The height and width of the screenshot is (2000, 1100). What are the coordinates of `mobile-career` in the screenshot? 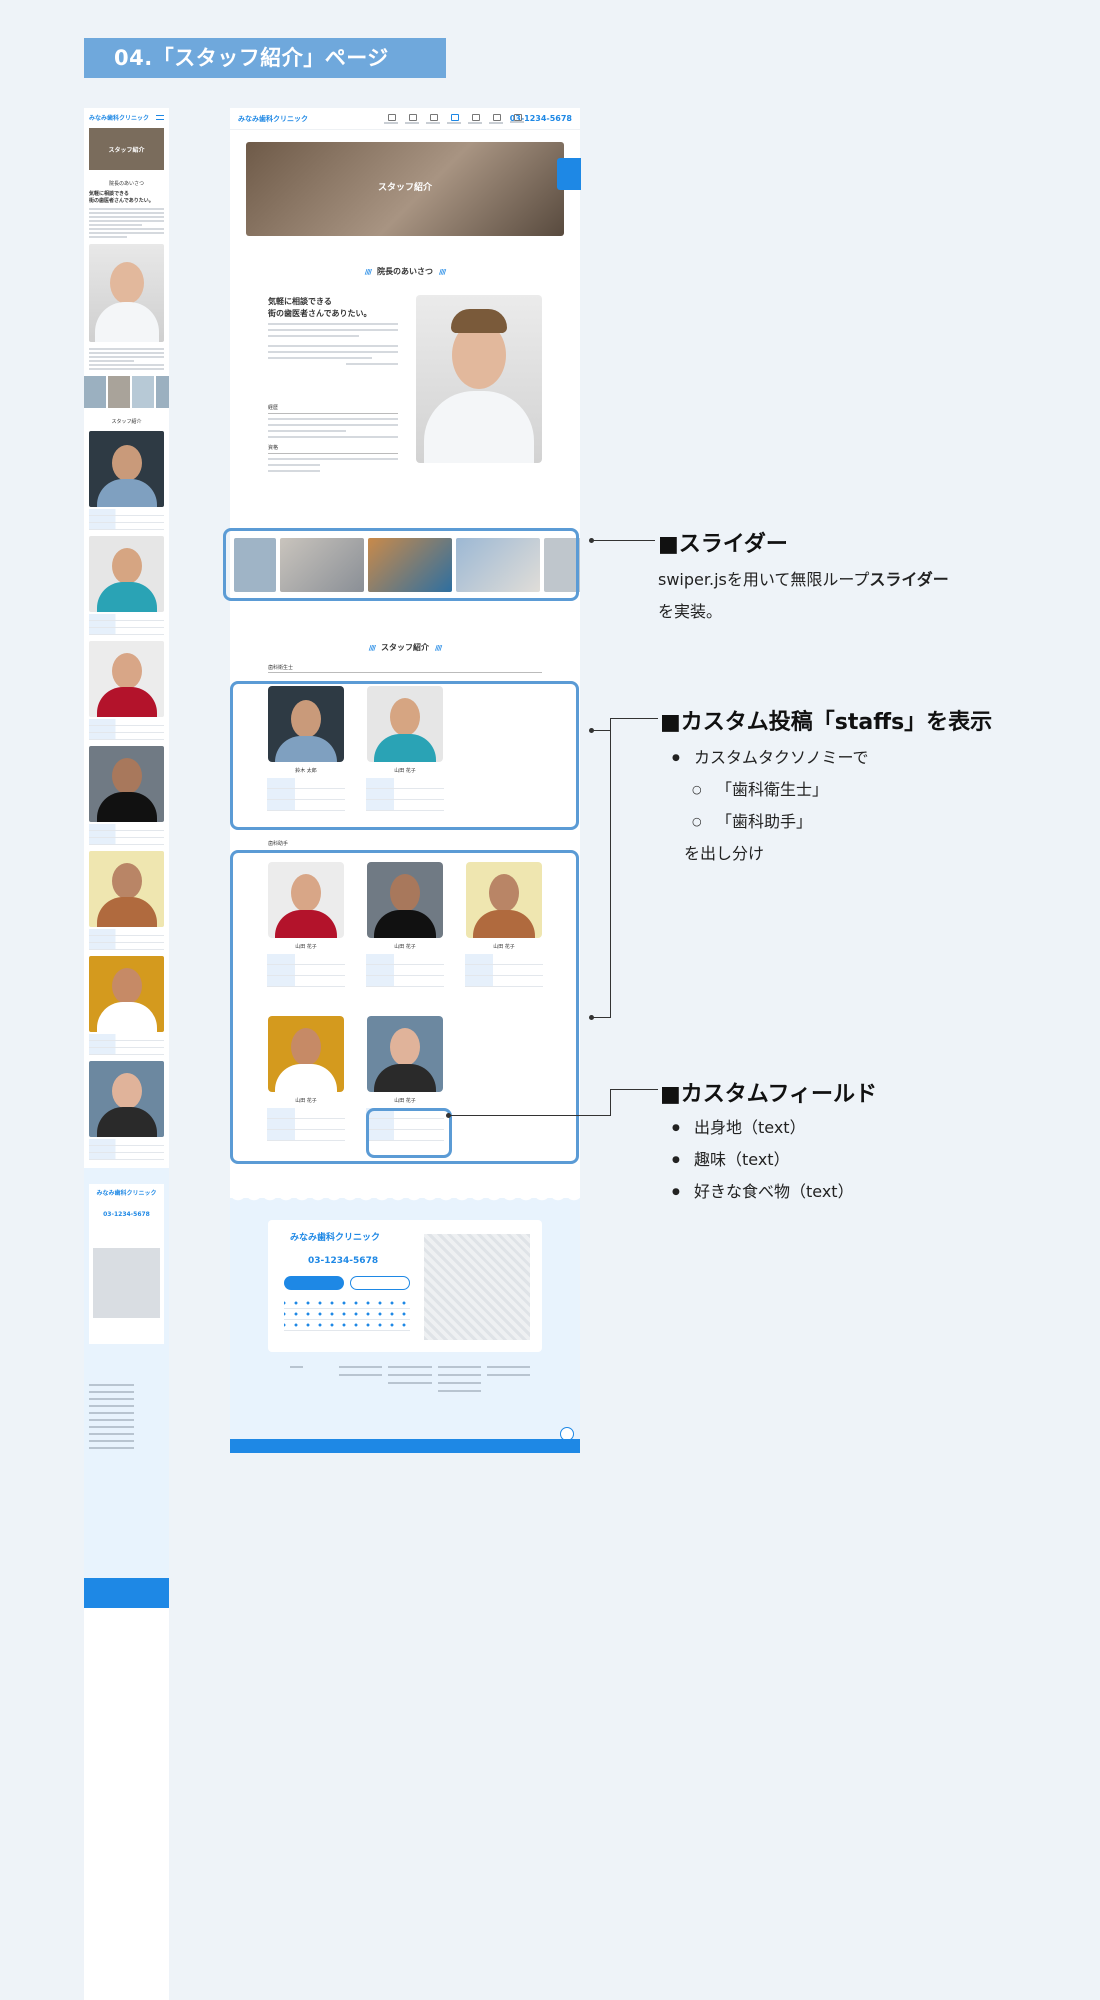 It's located at (126, 359).